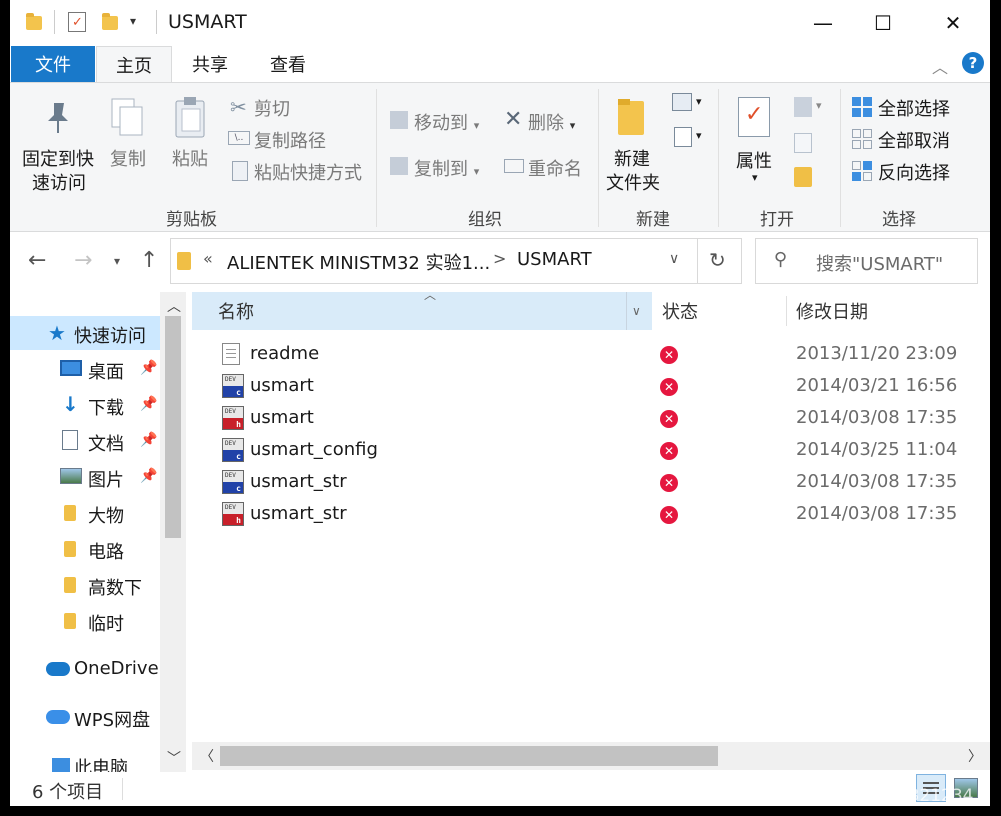 The width and height of the screenshot is (1001, 816). Describe the element at coordinates (85, 670) in the screenshot. I see `nav-item-onedrive: OneDrive` at that location.